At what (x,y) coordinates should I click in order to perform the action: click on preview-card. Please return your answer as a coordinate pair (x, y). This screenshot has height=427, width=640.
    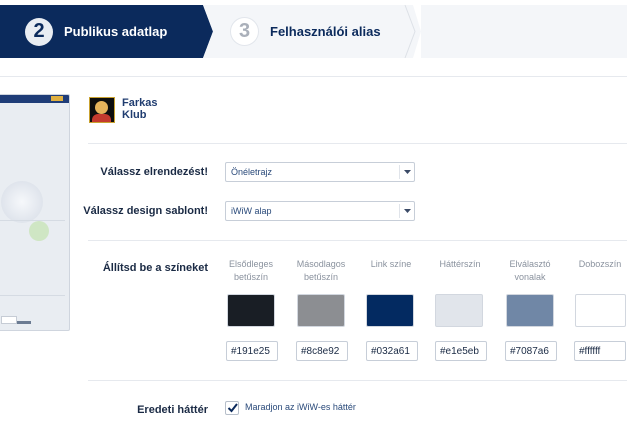
    Looking at the image, I should click on (9, 320).